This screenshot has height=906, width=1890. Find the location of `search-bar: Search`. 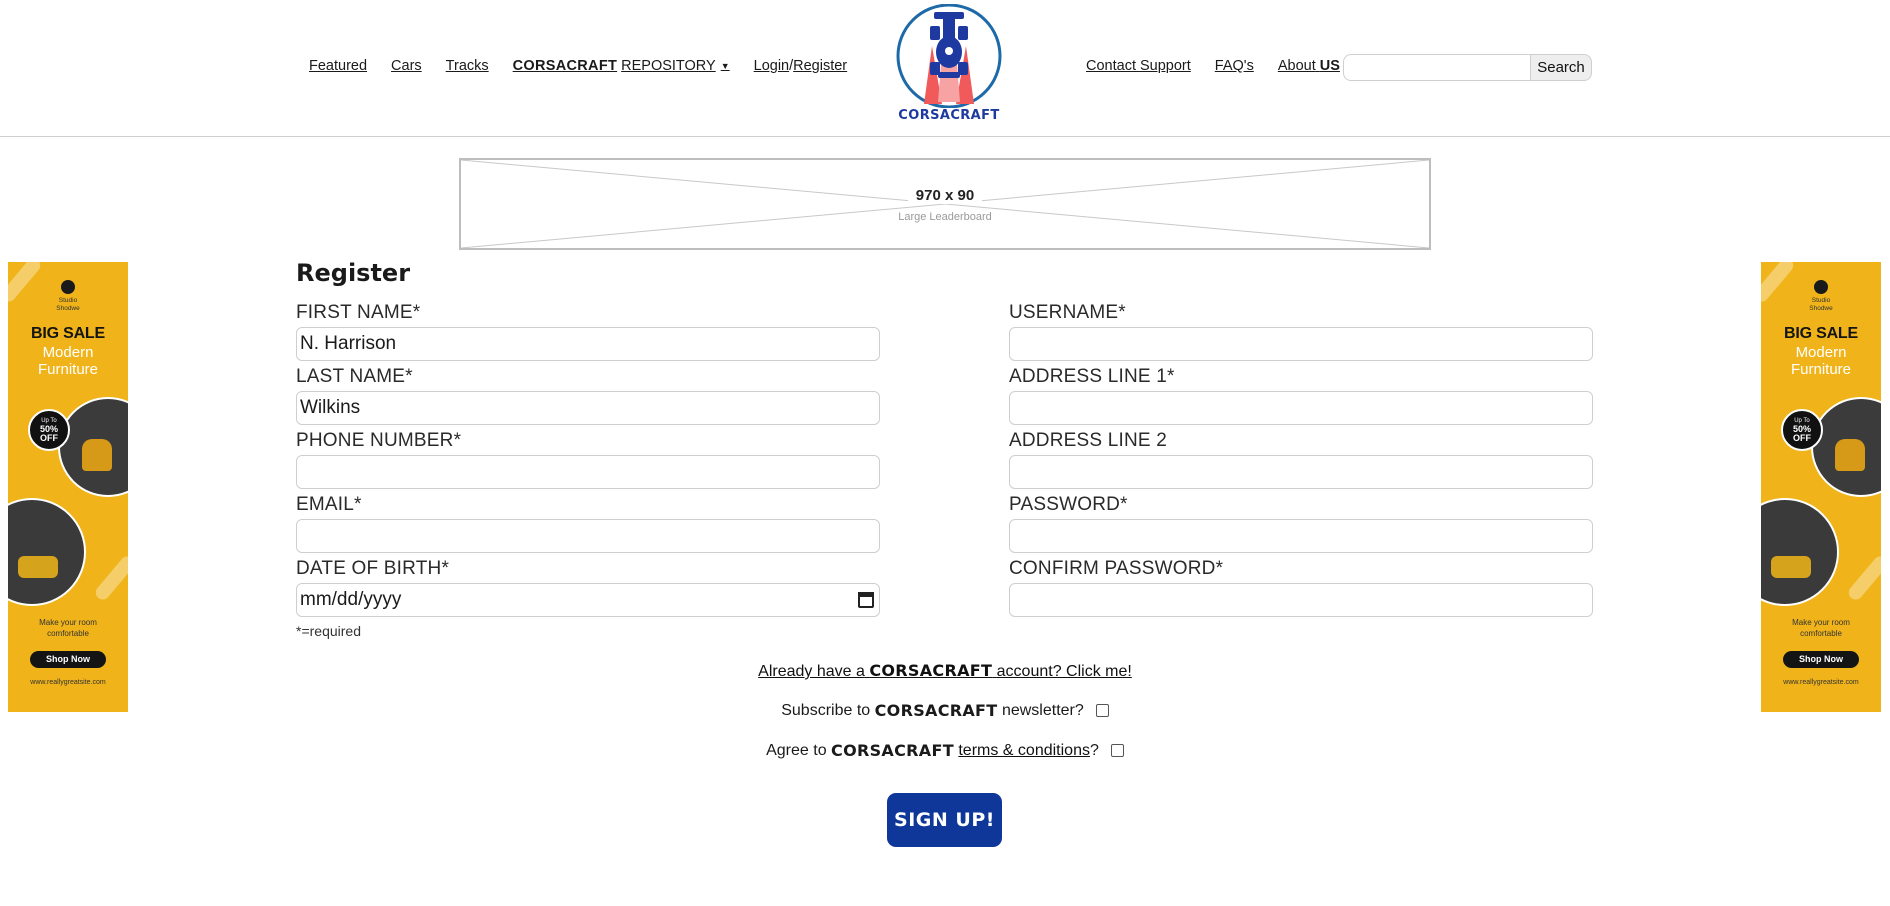

search-bar: Search is located at coordinates (1467, 67).